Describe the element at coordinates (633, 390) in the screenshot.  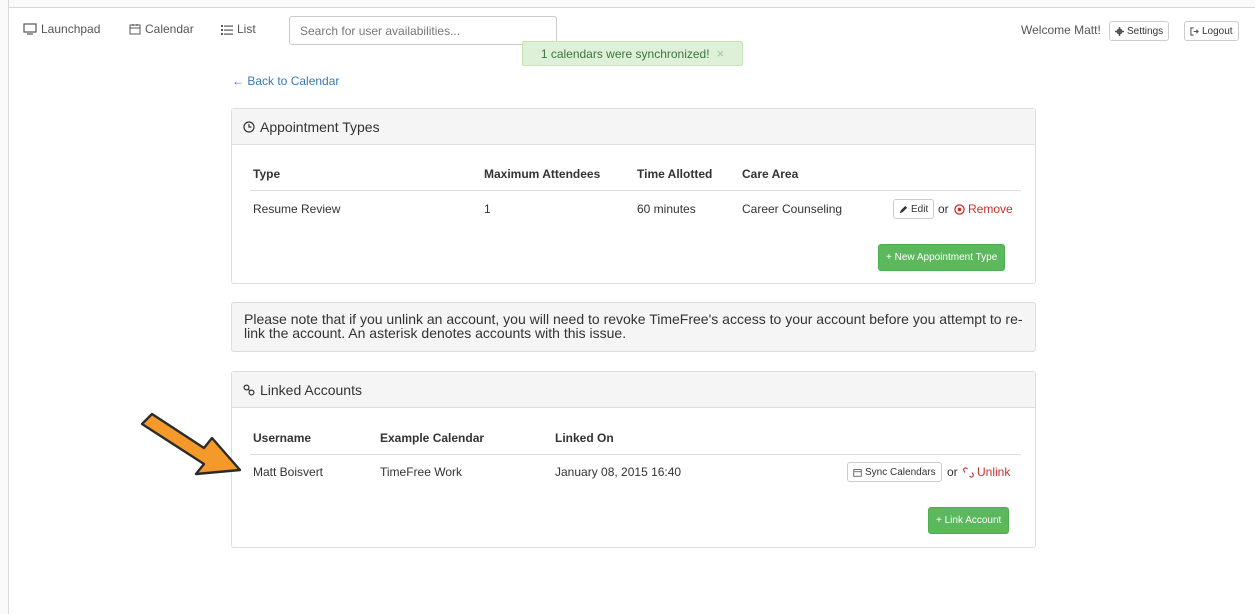
I see `linked-accounts-heading: Linked Accounts` at that location.